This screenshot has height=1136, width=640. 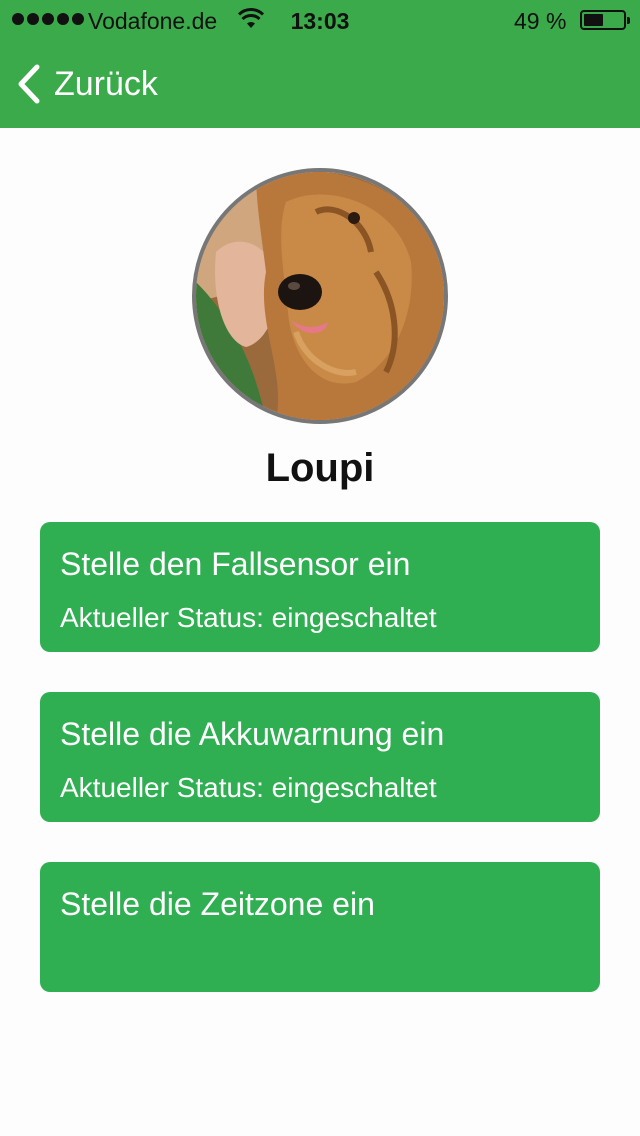 I want to click on pet-name: Loupi, so click(x=320, y=468).